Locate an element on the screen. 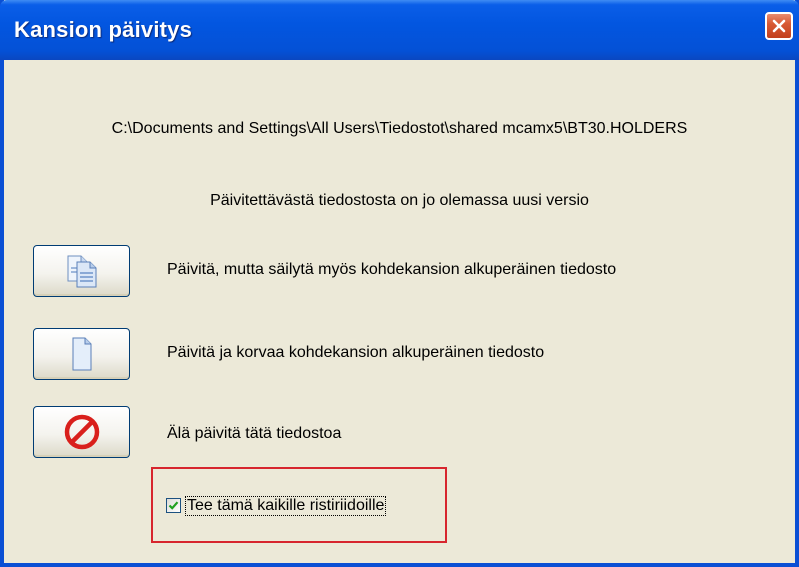  copy-documents-icon is located at coordinates (81, 271).